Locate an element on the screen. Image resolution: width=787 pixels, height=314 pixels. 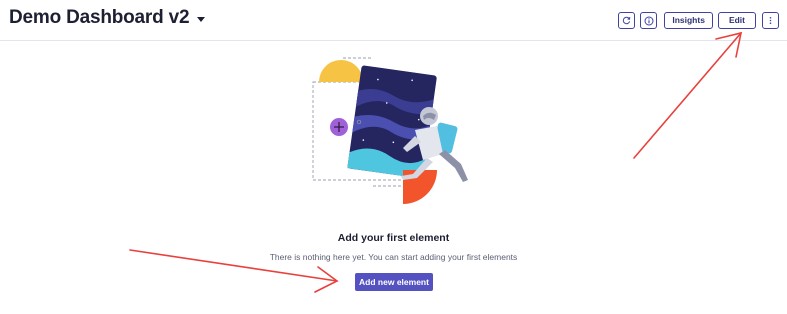
empty-state-illustration is located at coordinates (390, 130).